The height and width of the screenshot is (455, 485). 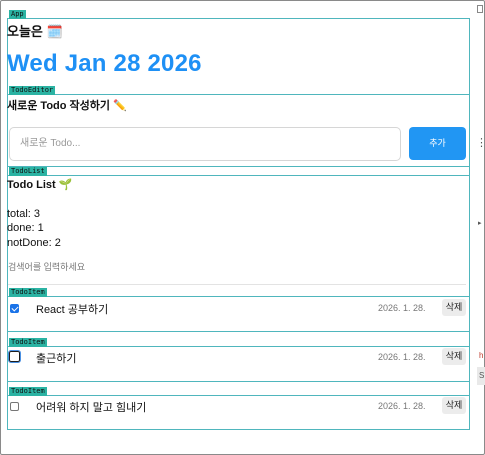 What do you see at coordinates (104, 63) in the screenshot?
I see `header-date: Wed Jan 28 2026` at bounding box center [104, 63].